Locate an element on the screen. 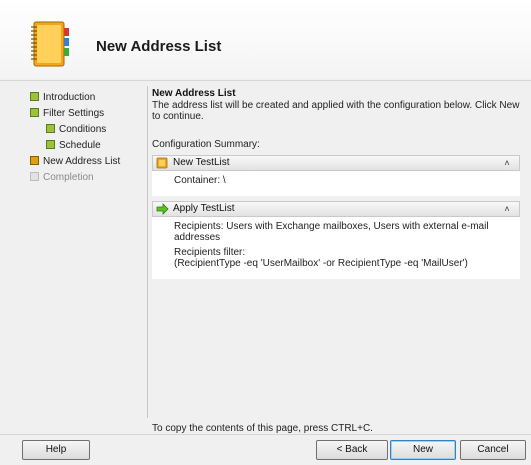 The height and width of the screenshot is (465, 531). section-body: Container: \ is located at coordinates (336, 183).